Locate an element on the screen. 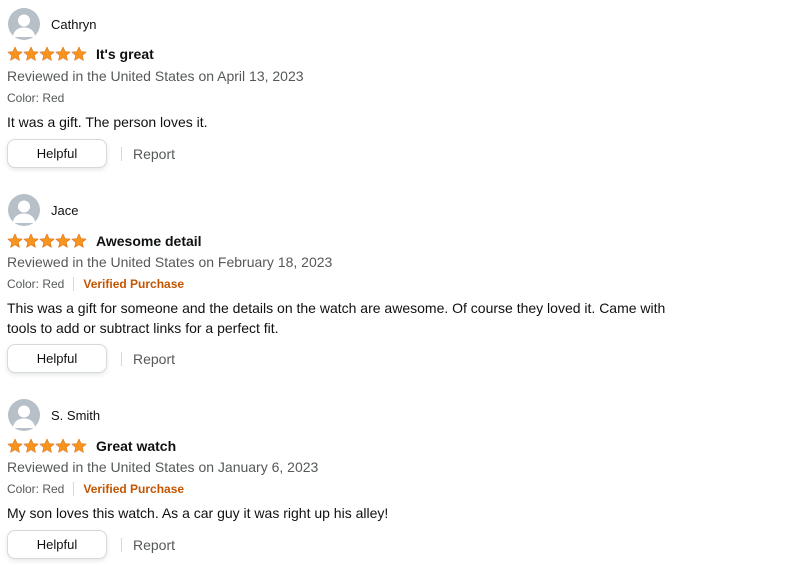 This screenshot has height=573, width=790. reviewer-profile: Cathryn is located at coordinates (52, 24).